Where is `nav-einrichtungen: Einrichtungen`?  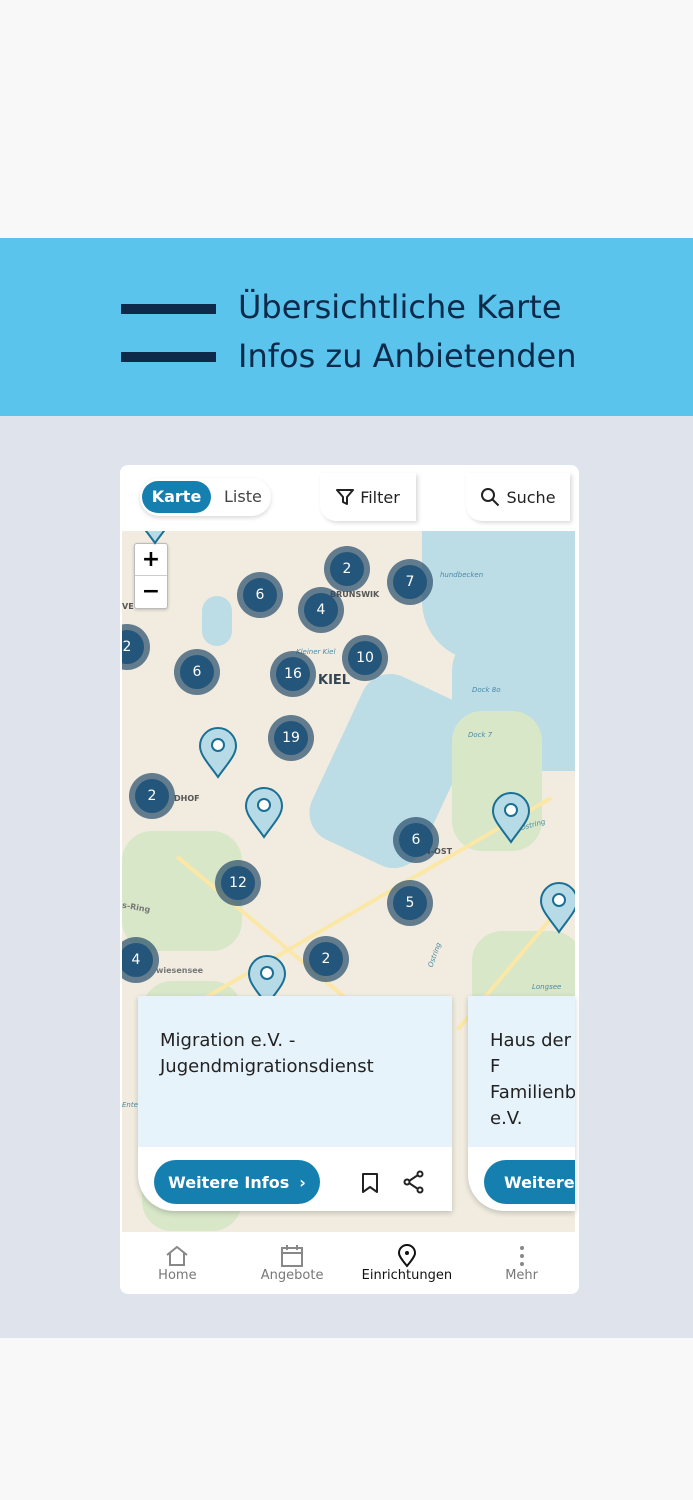 nav-einrichtungen: Einrichtungen is located at coordinates (407, 1263).